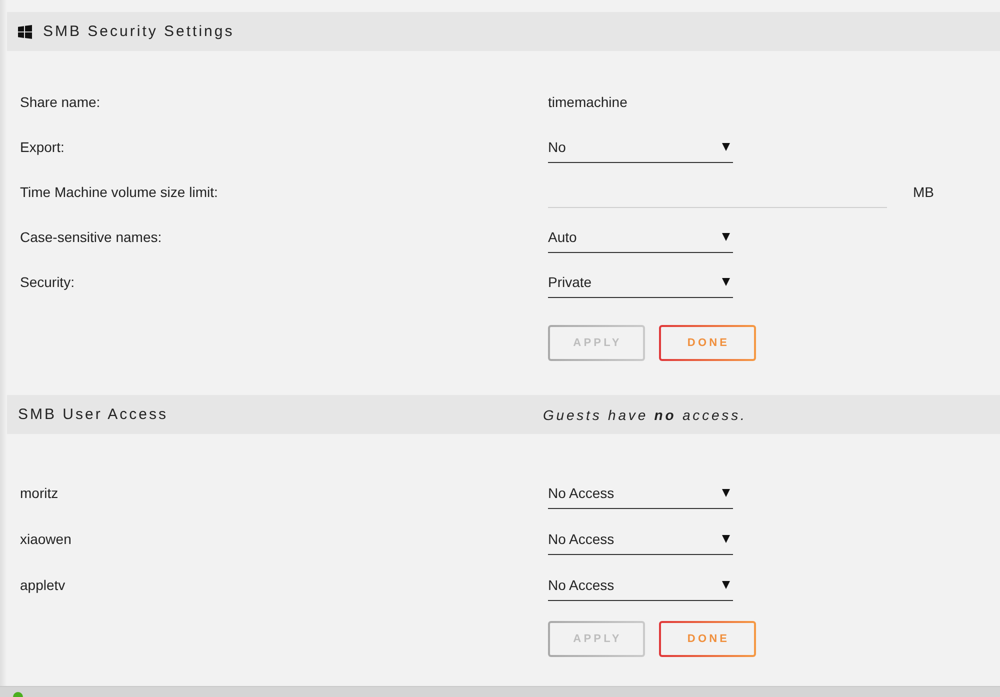  Describe the element at coordinates (47, 282) in the screenshot. I see `field-label: Security:` at that location.